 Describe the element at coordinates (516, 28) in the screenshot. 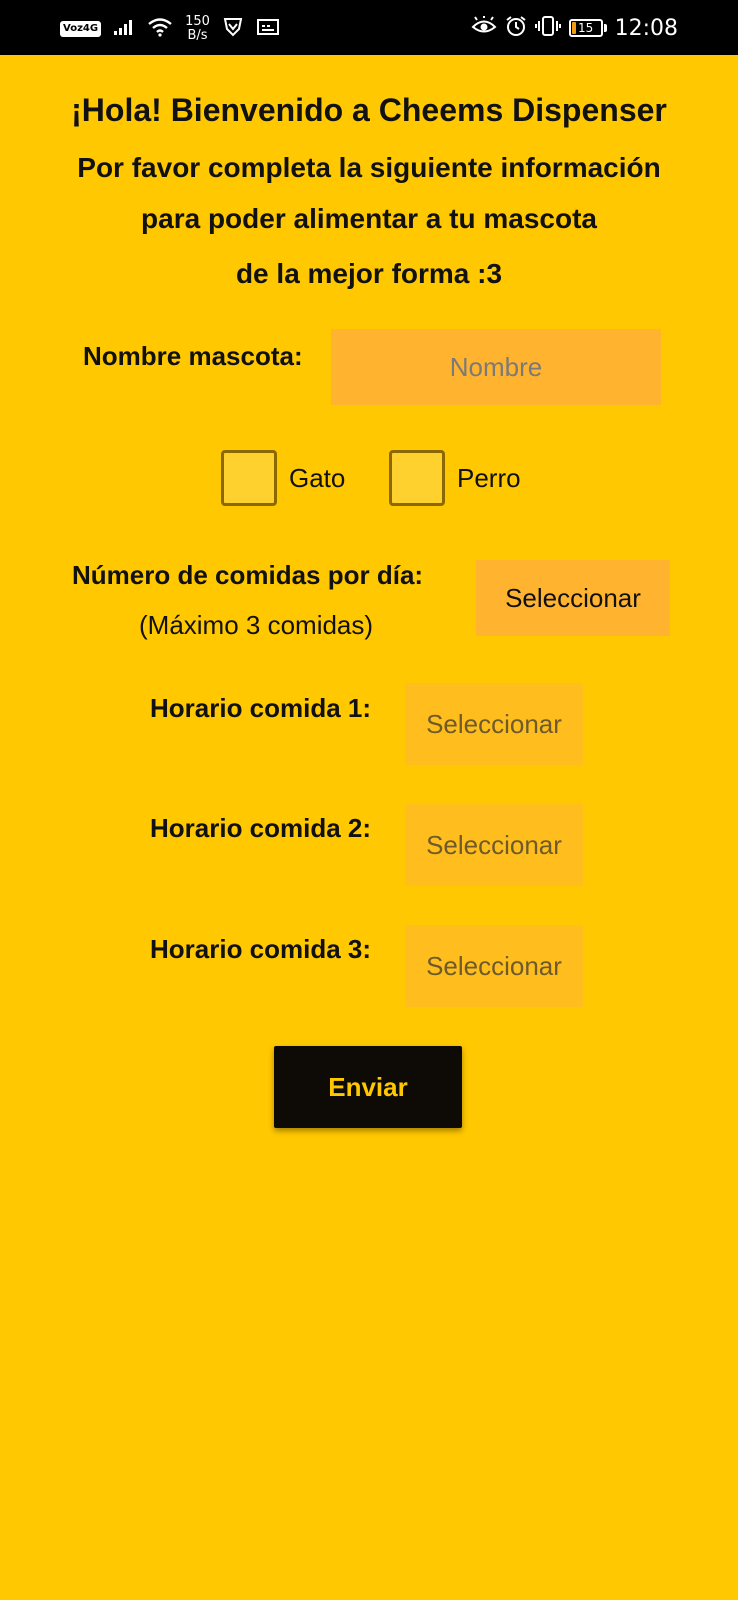

I see `alarm-icon` at that location.